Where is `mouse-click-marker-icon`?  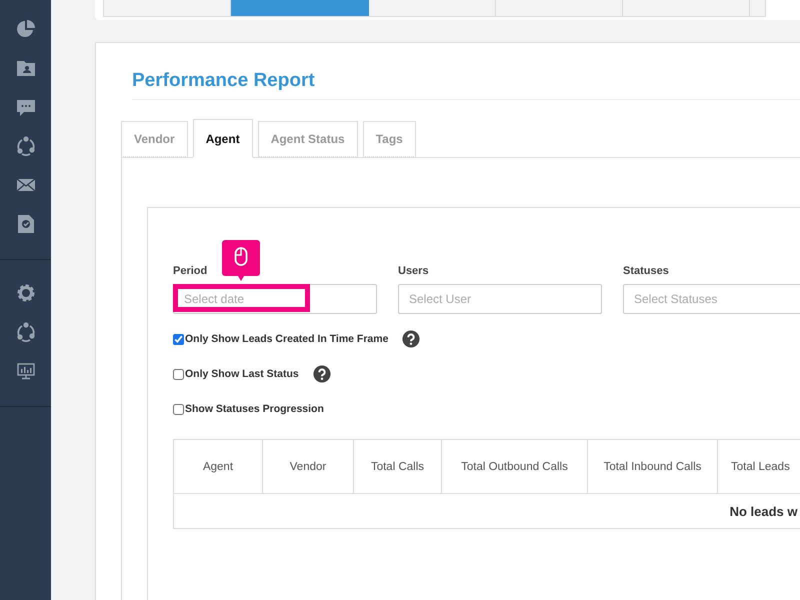 mouse-click-marker-icon is located at coordinates (241, 261).